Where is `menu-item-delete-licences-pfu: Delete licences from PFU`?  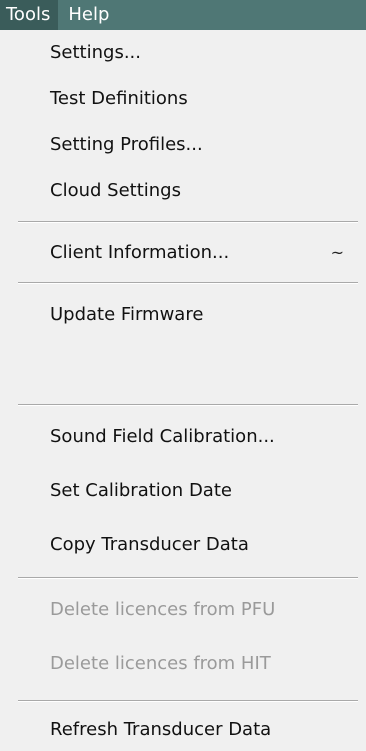 menu-item-delete-licences-pfu: Delete licences from PFU is located at coordinates (183, 609).